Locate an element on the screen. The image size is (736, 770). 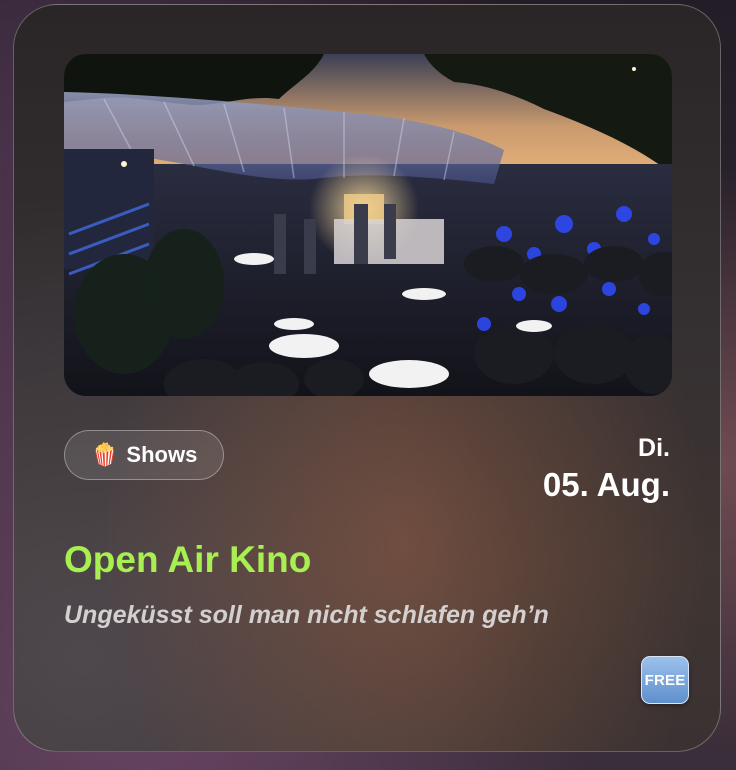
event-weekday: Di. is located at coordinates (654, 448).